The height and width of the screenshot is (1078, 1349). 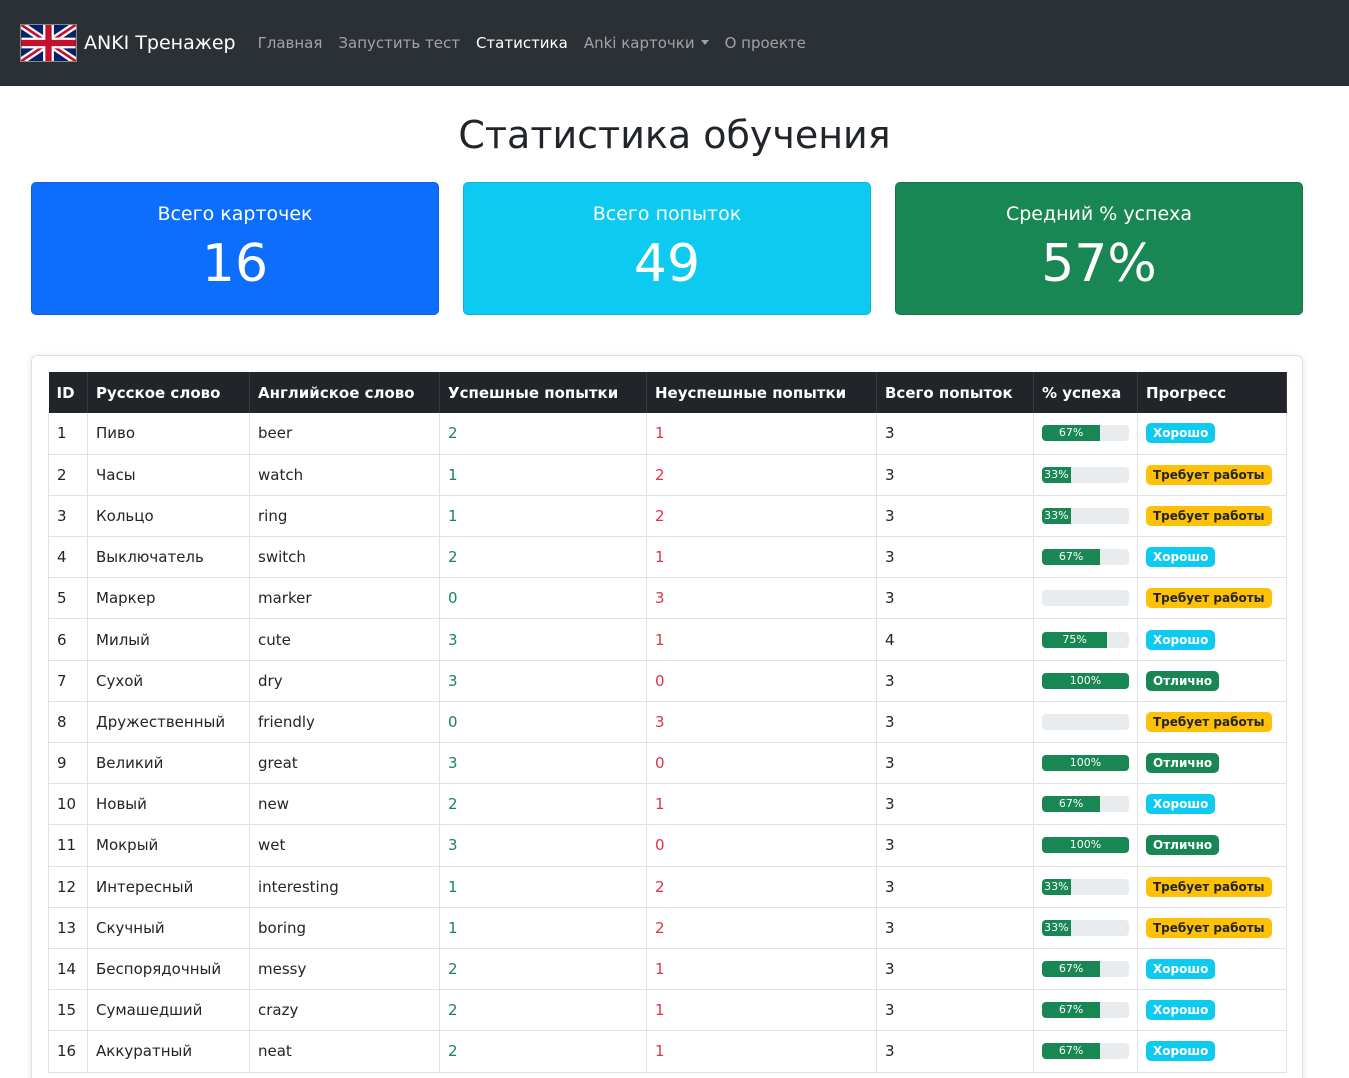 I want to click on cell-english-word: friendly, so click(x=344, y=722).